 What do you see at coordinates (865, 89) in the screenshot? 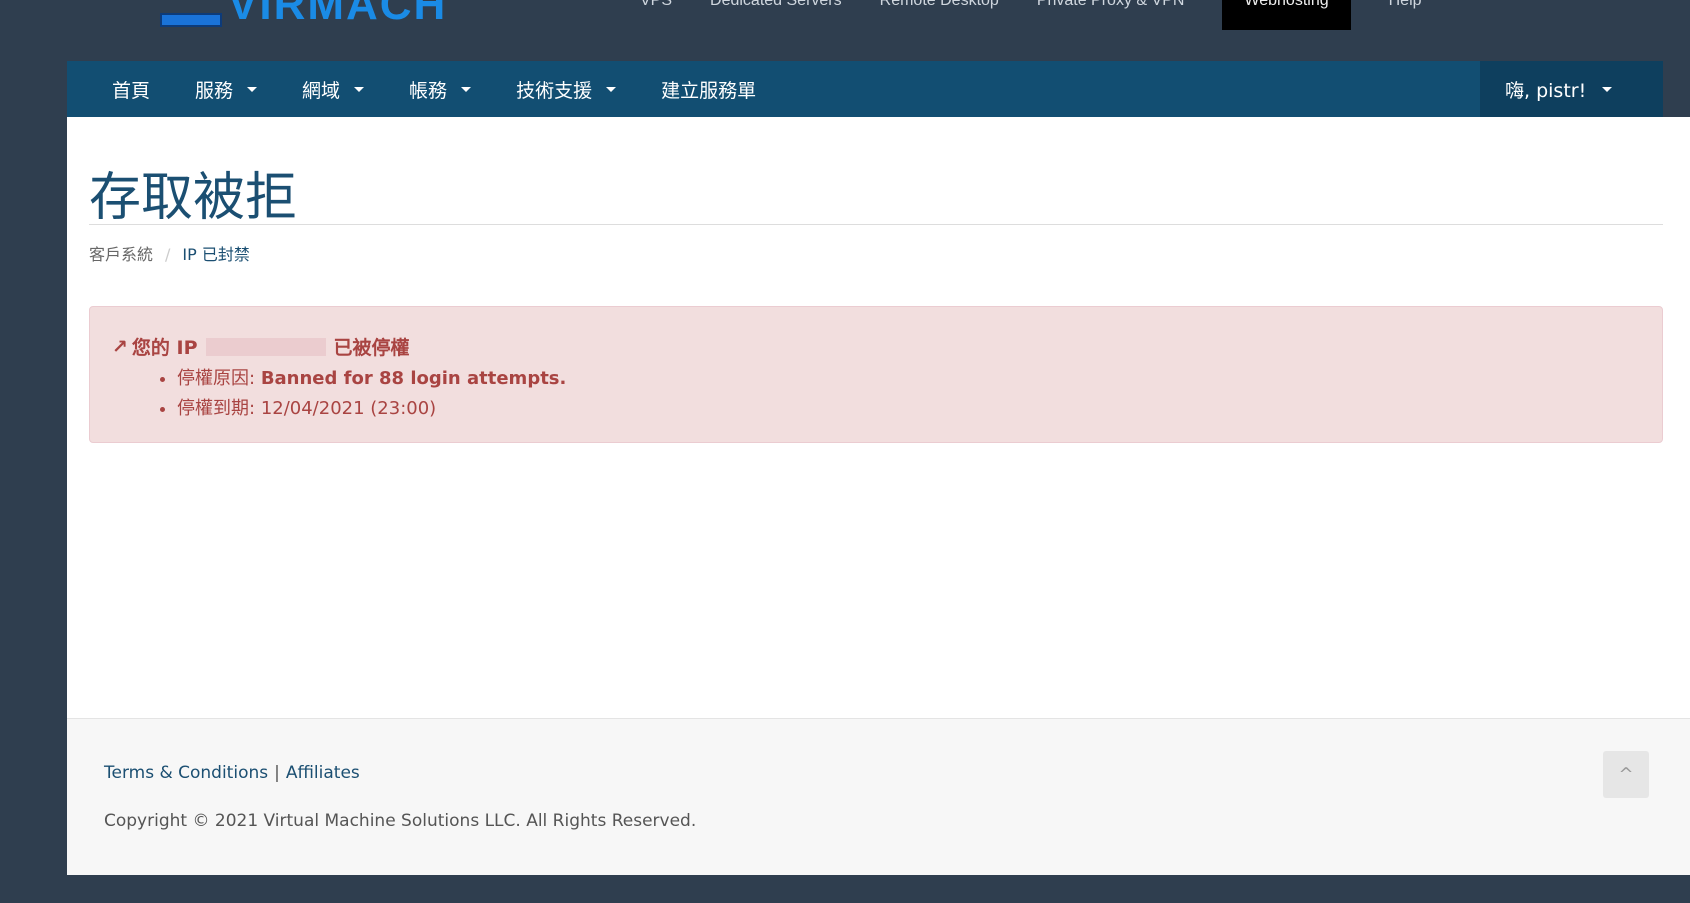
I see `main-navbar: 首頁 服務 網域 帳務 技術支援 建立服務單 嗨, pistr!` at bounding box center [865, 89].